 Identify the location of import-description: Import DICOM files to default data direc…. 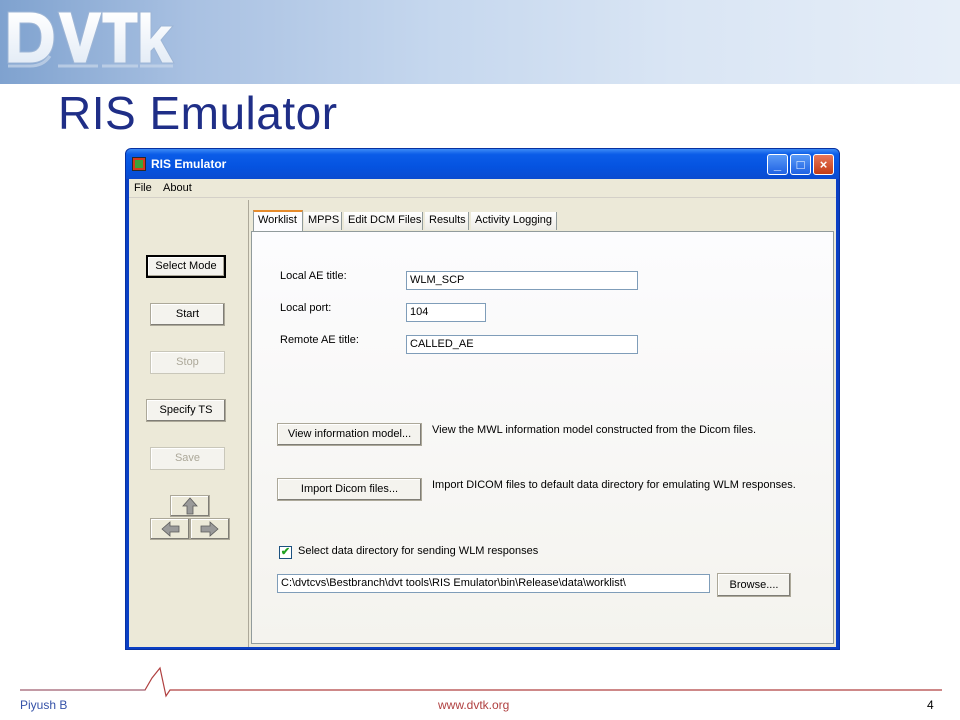
(614, 485).